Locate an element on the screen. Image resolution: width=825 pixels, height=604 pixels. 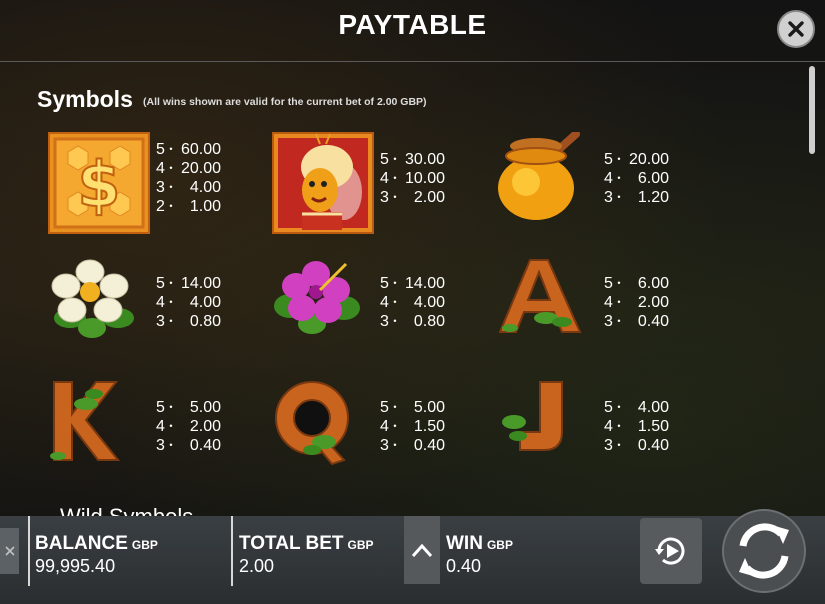
balance-currency: GBP is located at coordinates (144, 545).